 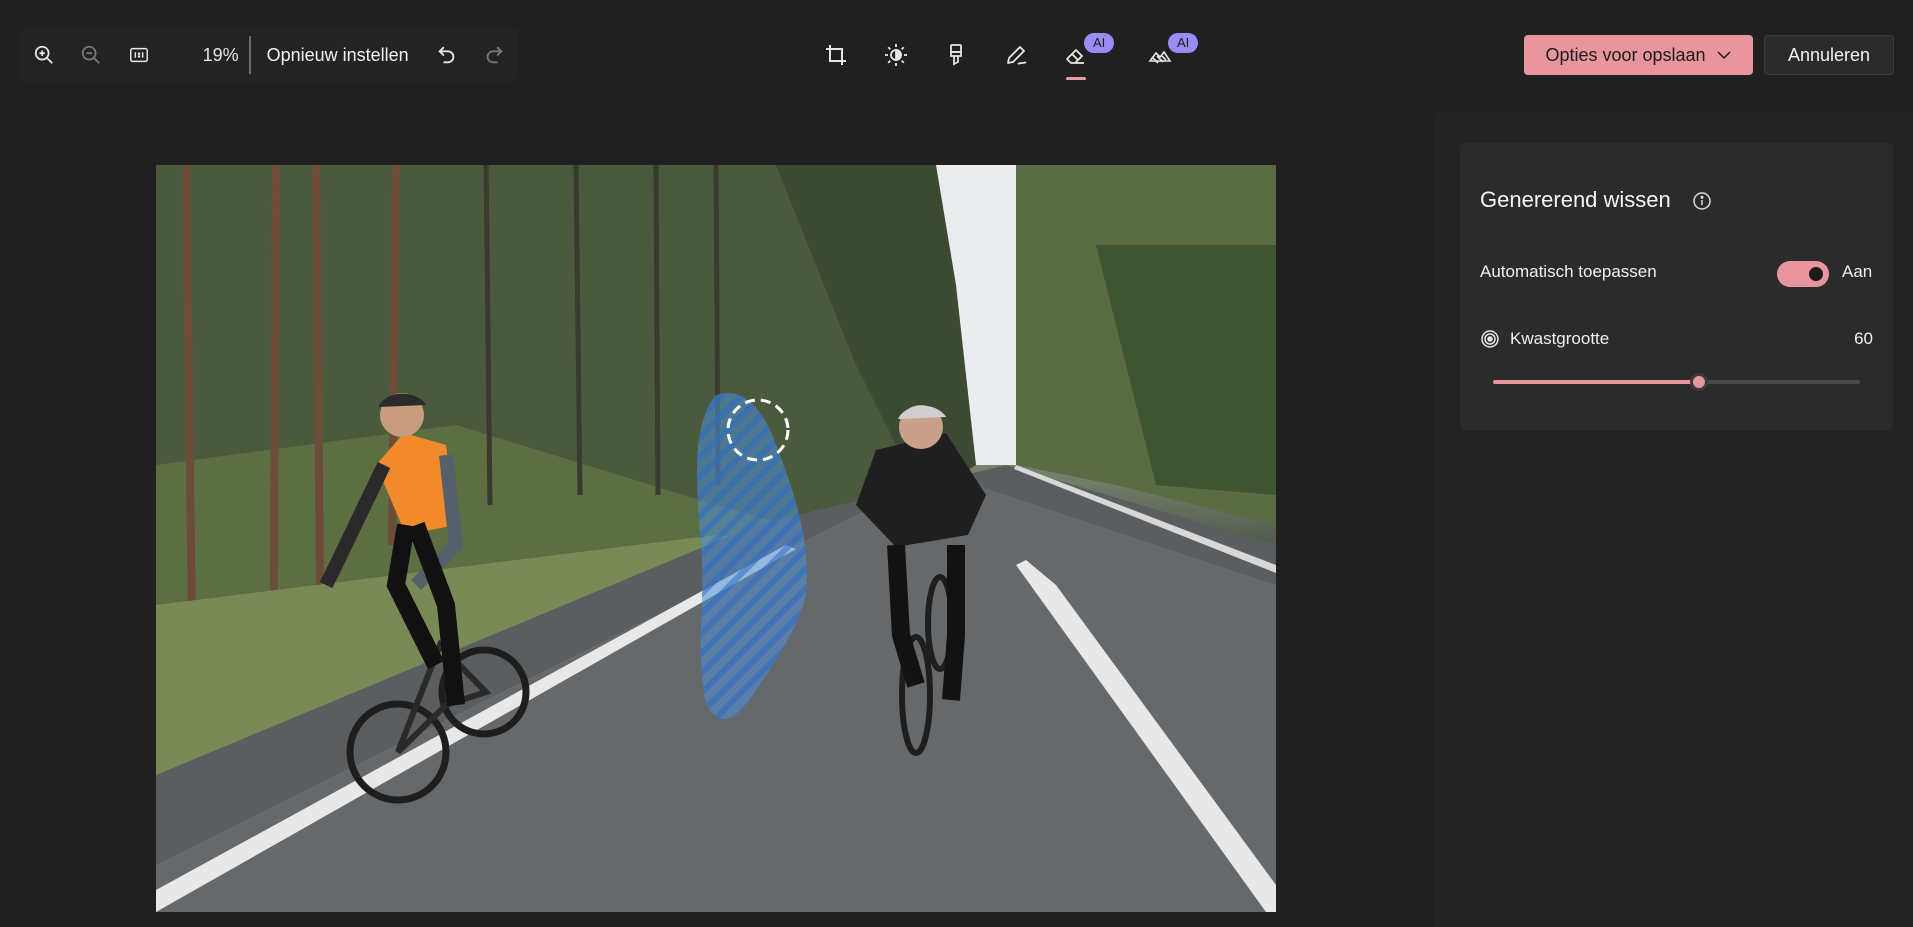 I want to click on zoom-level: 19%, so click(x=220, y=54).